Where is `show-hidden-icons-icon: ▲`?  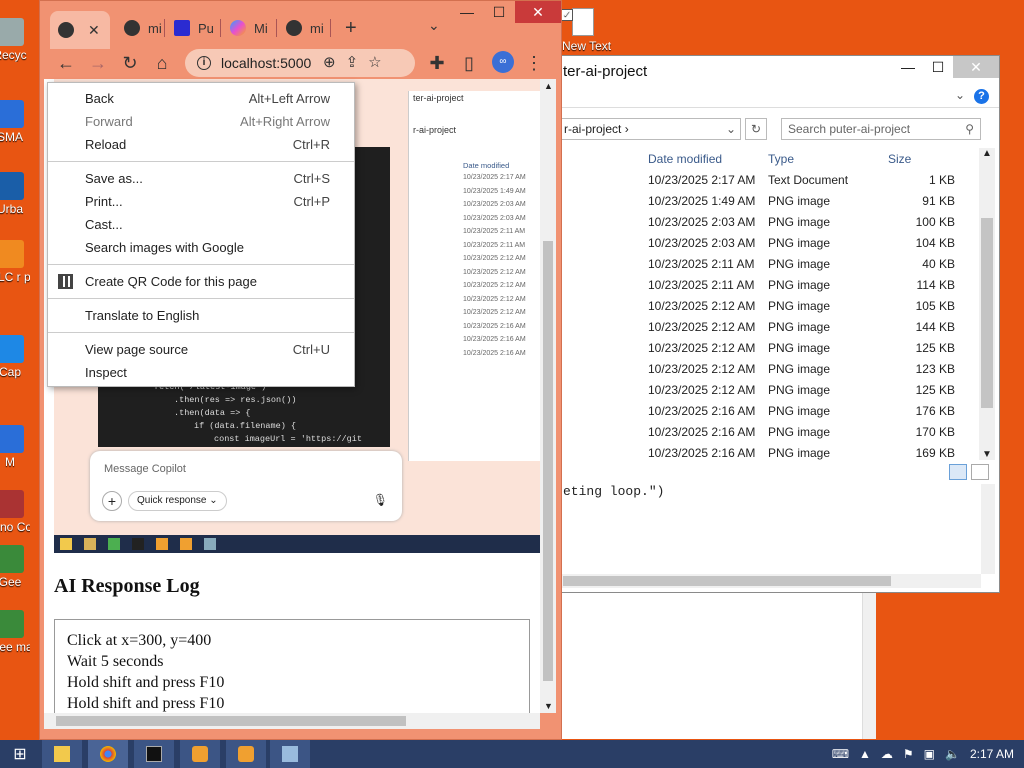
show-hidden-icons-icon: ▲ is located at coordinates (865, 754).